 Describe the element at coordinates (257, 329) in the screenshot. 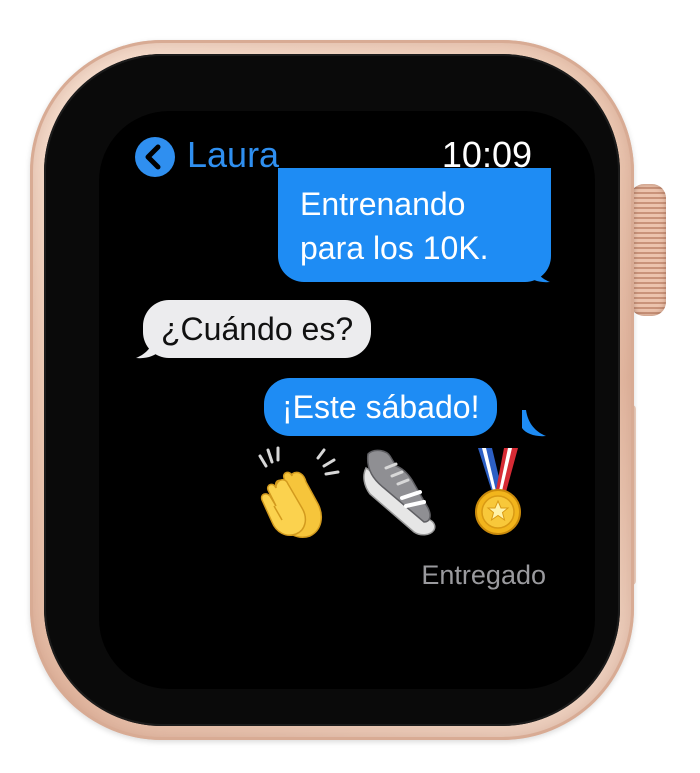

I see `message-bubble-received: ¿Cuándo es?` at that location.